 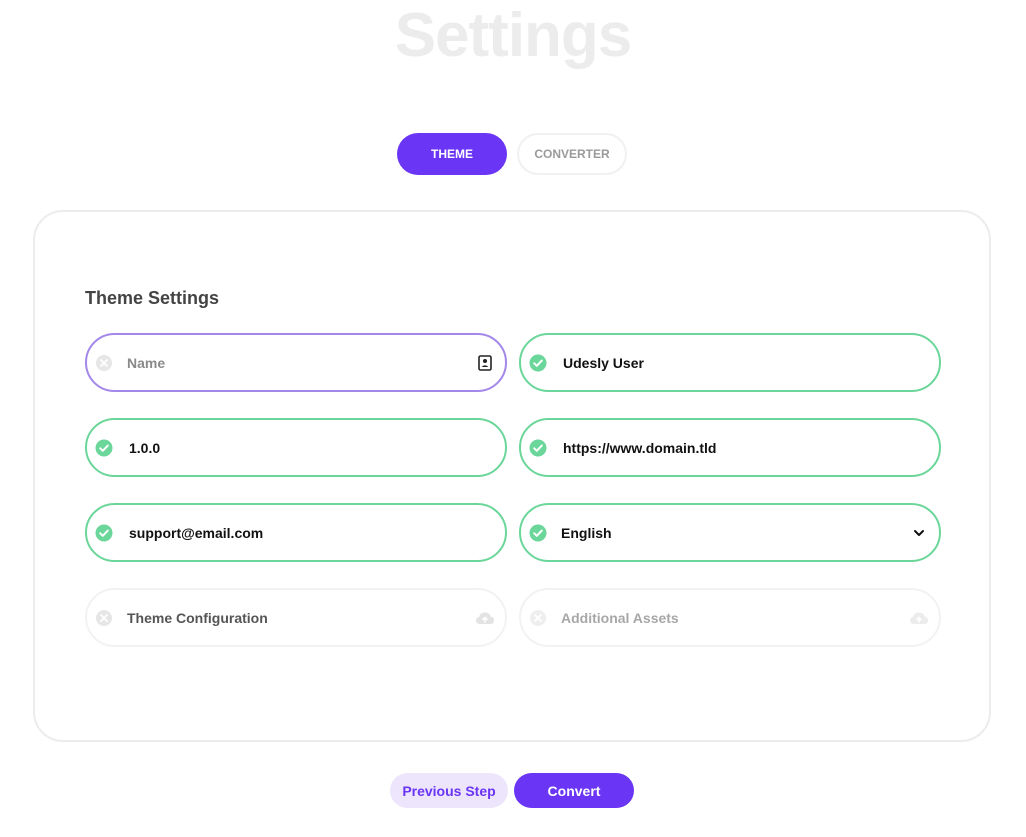 What do you see at coordinates (296, 617) in the screenshot?
I see `theme-configuration-upload: Theme Configuration` at bounding box center [296, 617].